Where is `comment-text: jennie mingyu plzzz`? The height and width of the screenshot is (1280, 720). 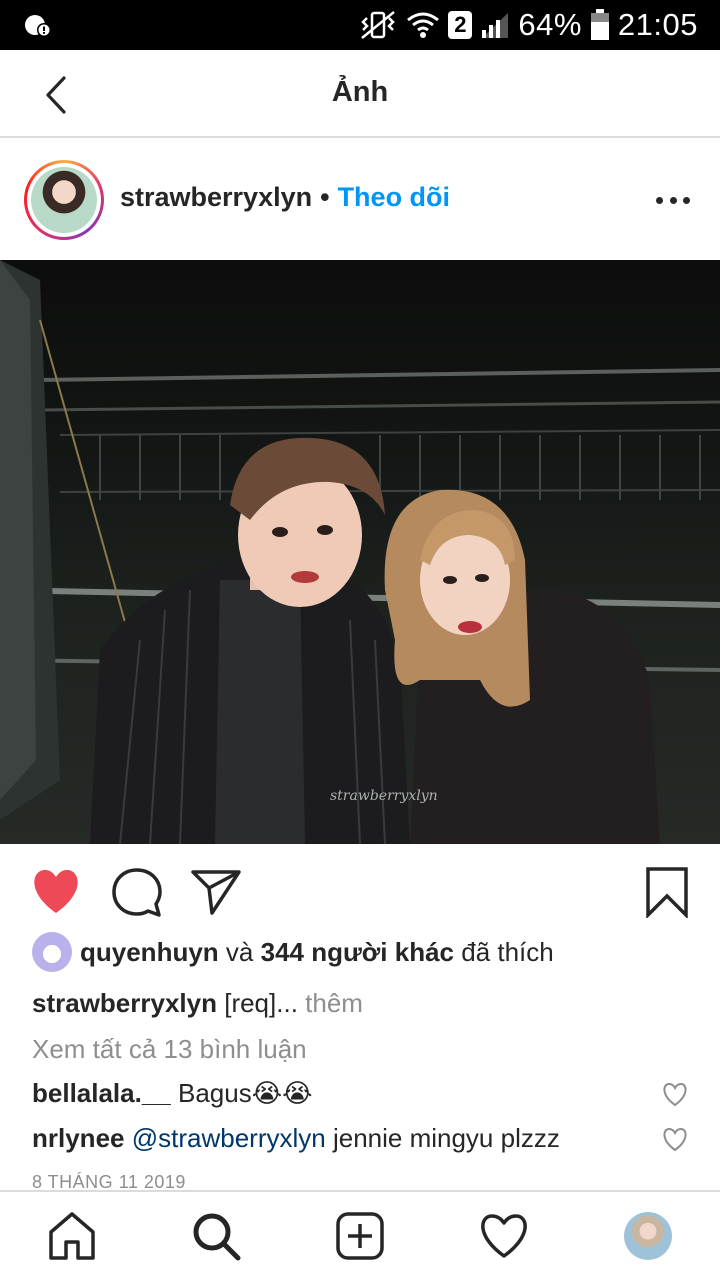 comment-text: jennie mingyu plzzz is located at coordinates (446, 1138).